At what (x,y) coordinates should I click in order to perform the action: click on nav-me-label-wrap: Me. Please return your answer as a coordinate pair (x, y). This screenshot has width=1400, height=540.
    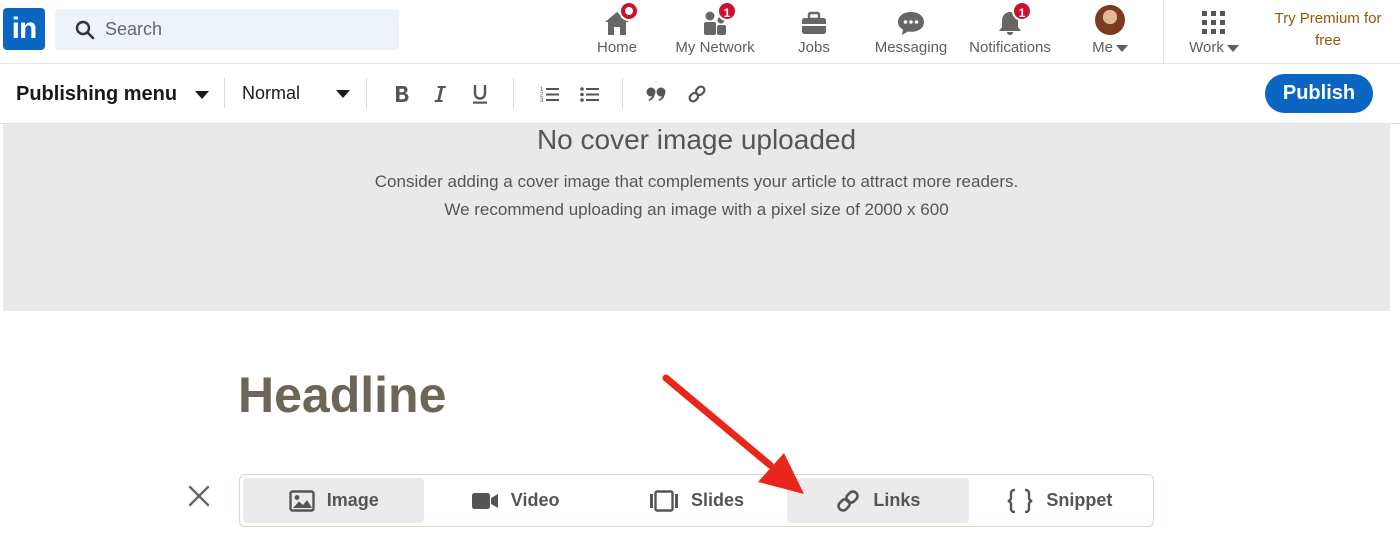
    Looking at the image, I should click on (1110, 47).